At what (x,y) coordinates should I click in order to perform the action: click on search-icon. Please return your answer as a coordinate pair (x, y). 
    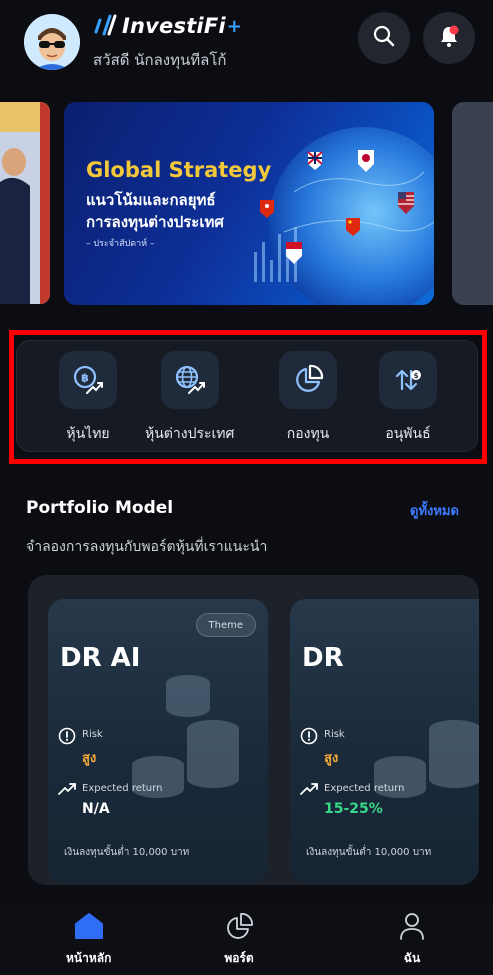
    Looking at the image, I should click on (384, 38).